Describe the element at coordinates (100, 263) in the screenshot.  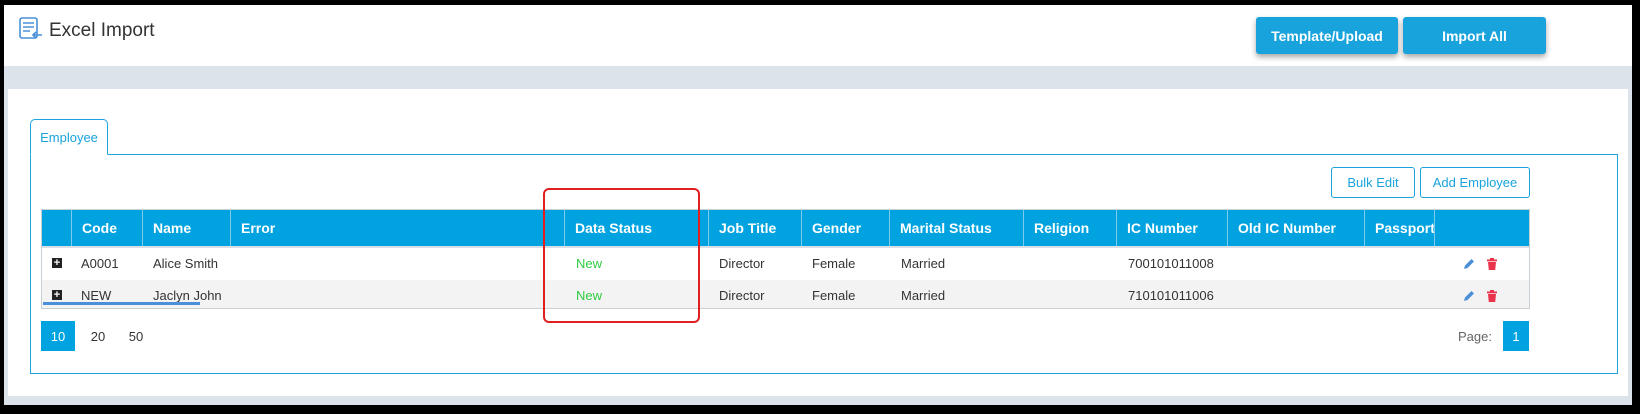
I see `cell-code: A0001` at that location.